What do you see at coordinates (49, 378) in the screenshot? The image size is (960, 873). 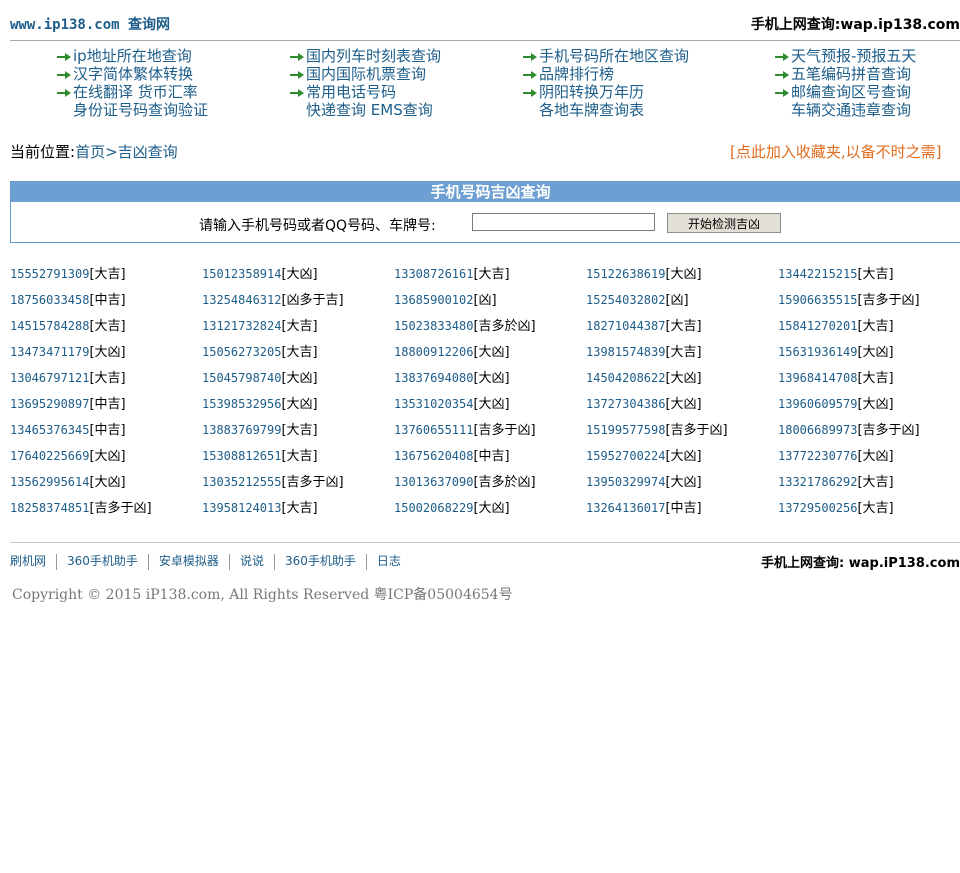 I see `phone-number-link: 13046797121` at bounding box center [49, 378].